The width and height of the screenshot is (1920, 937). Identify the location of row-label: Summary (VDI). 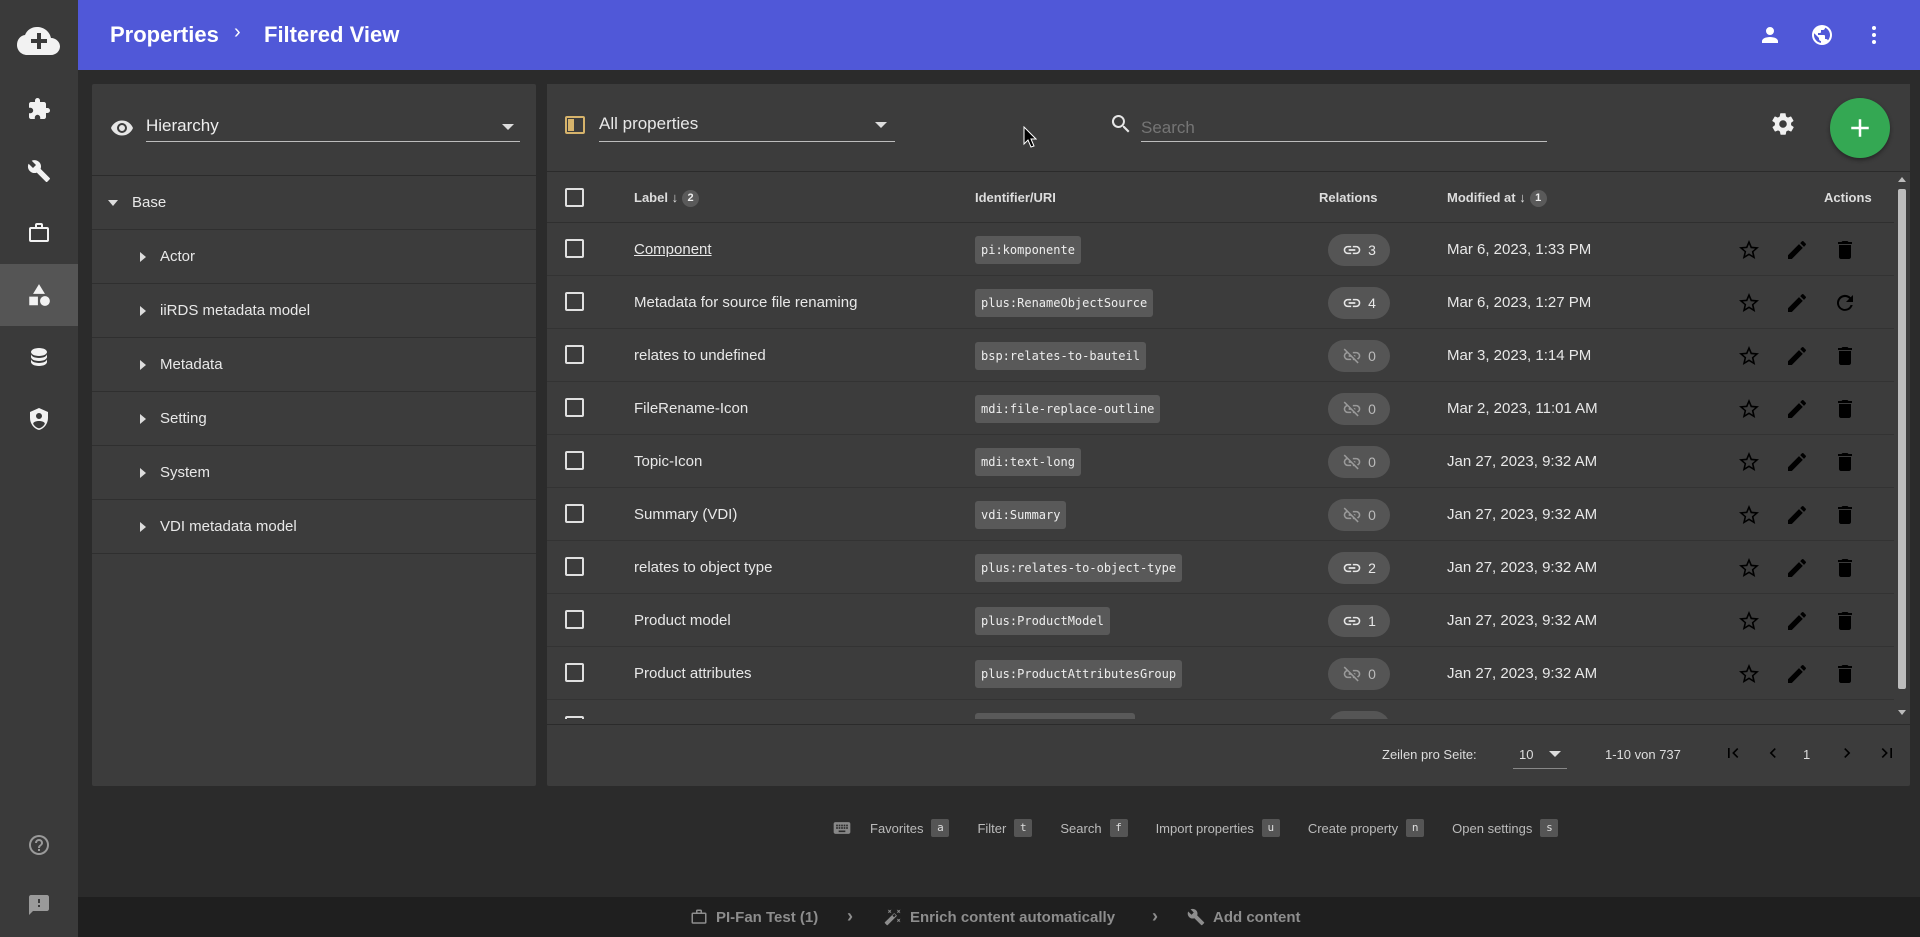
(685, 514).